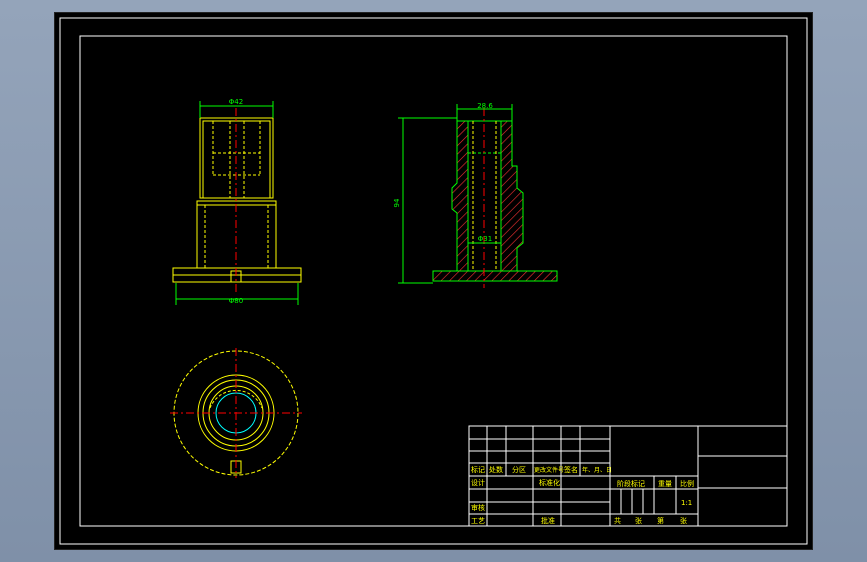 The width and height of the screenshot is (867, 562). Describe the element at coordinates (638, 520) in the screenshot. I see `tb-sheets-word: 张` at that location.